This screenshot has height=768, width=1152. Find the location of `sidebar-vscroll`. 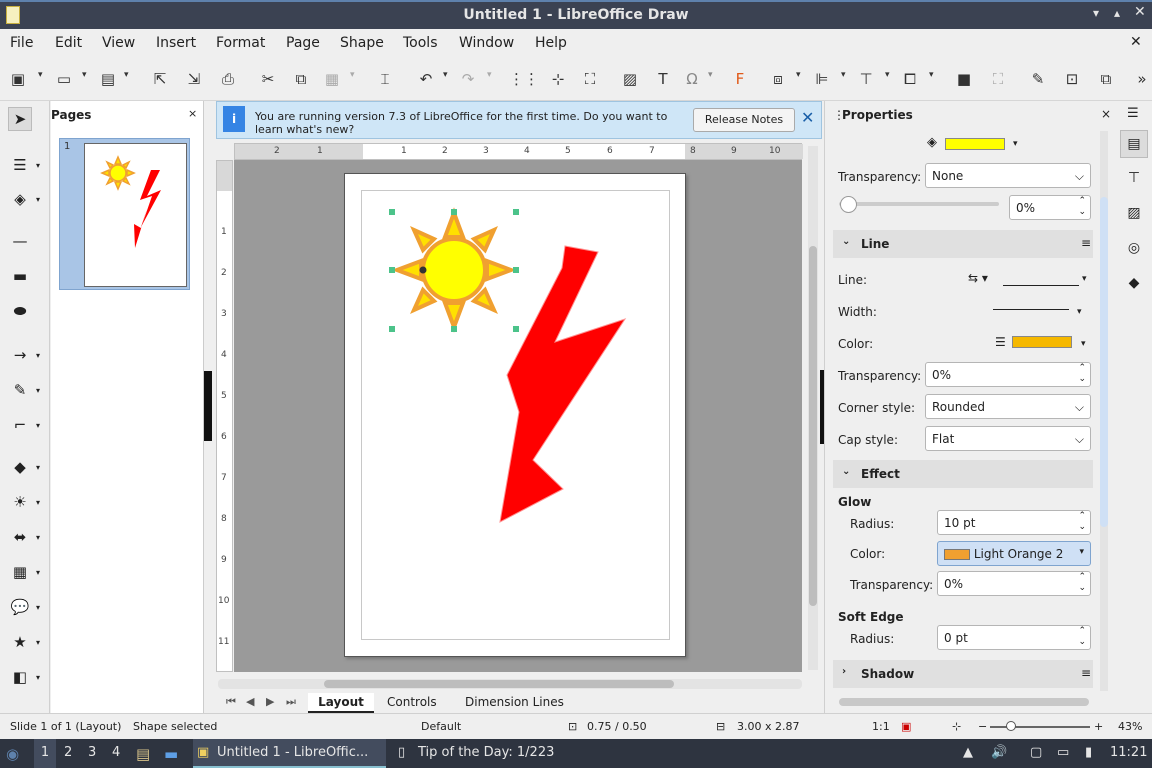

sidebar-vscroll is located at coordinates (1104, 411).